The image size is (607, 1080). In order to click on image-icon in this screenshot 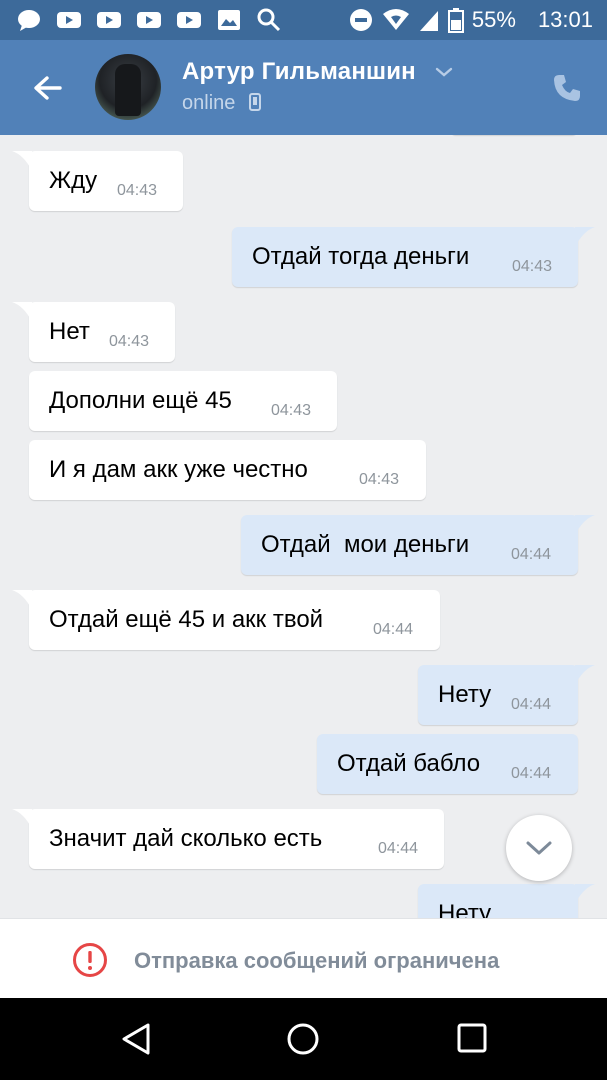, I will do `click(229, 20)`.